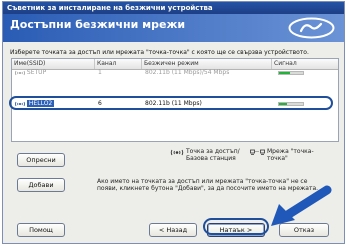  I want to click on row-ssid: HELLO2, so click(40, 103).